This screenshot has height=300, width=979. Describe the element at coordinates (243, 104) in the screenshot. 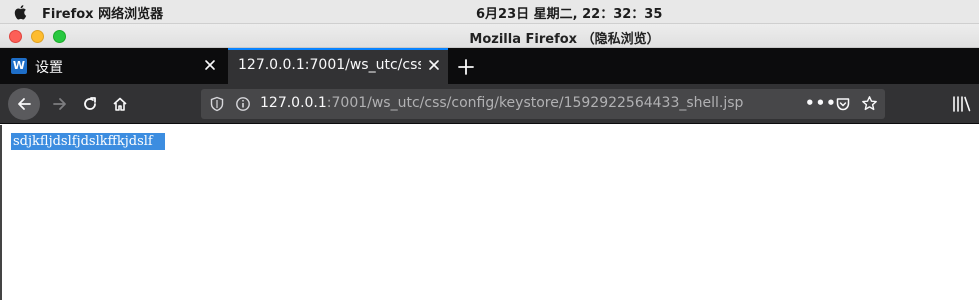

I see `site-info-icon` at that location.